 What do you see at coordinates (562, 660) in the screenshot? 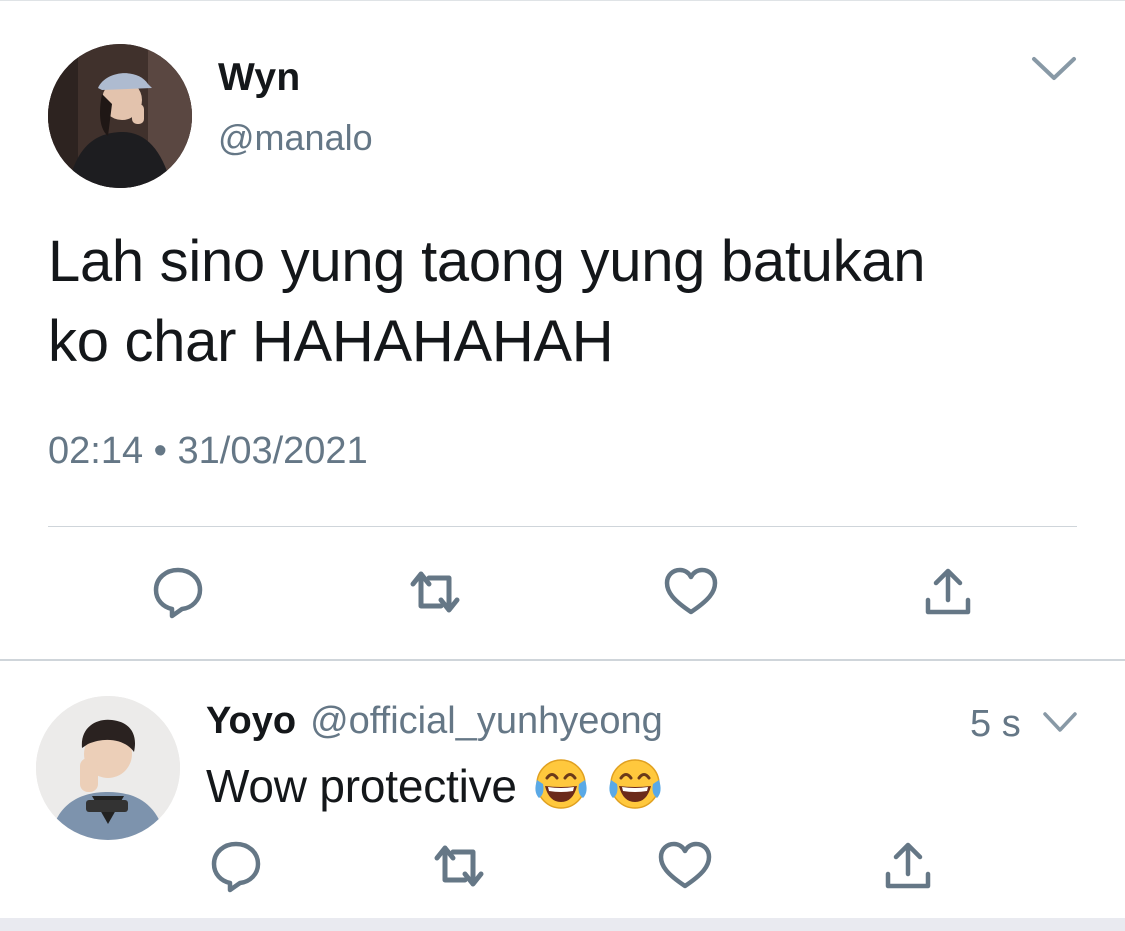
I see `tweet-separator` at bounding box center [562, 660].